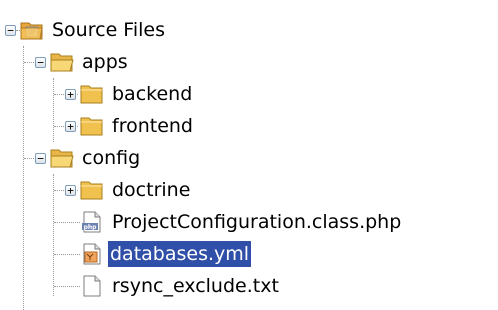 The height and width of the screenshot is (310, 498). What do you see at coordinates (31, 31) in the screenshot?
I see `source-files-icon` at bounding box center [31, 31].